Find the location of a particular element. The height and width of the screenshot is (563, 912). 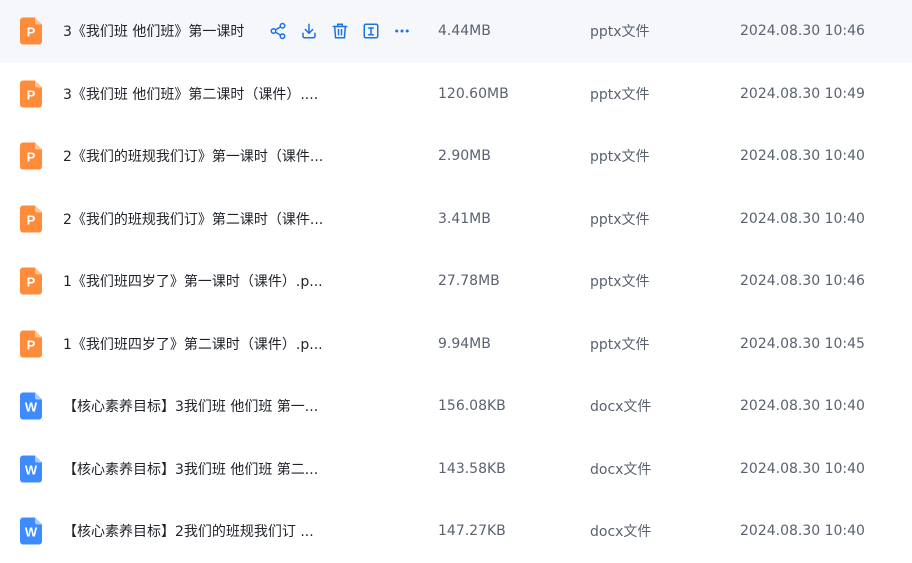

file-size: 4.44MB is located at coordinates (464, 31).